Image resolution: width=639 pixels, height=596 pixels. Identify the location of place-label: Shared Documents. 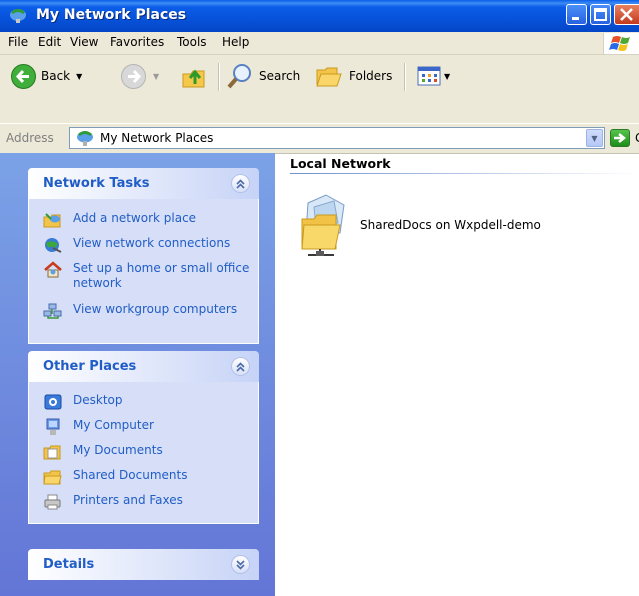
(130, 475).